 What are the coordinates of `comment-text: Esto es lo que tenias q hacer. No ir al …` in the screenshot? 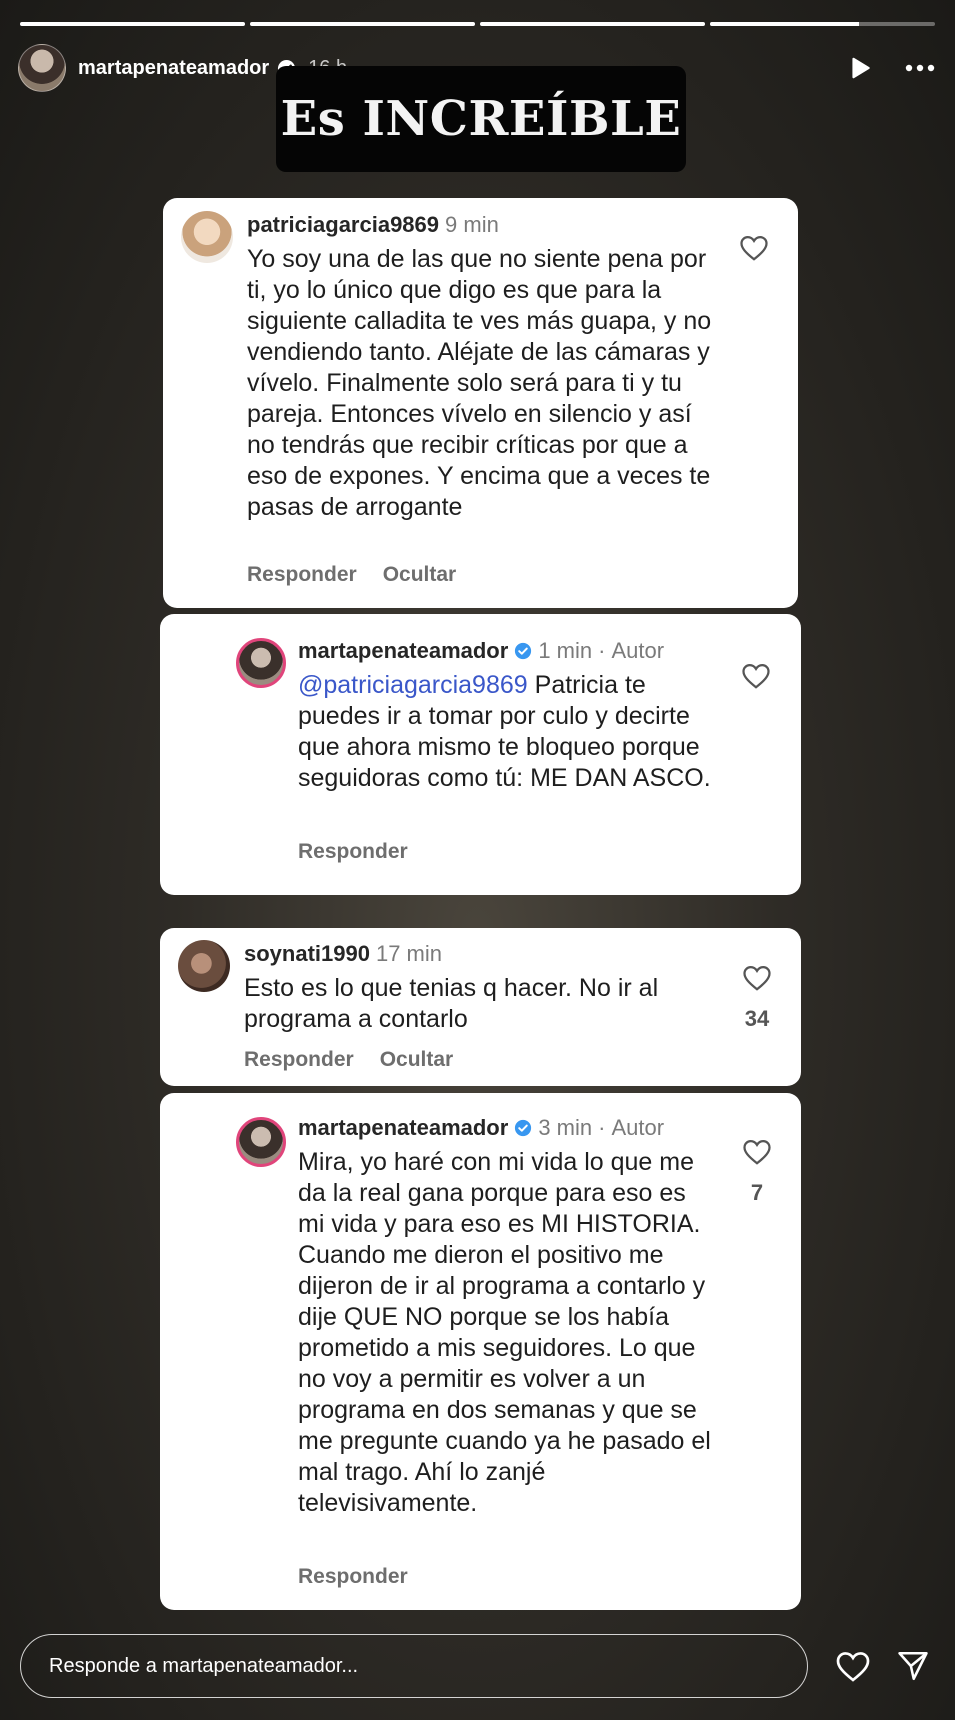 It's located at (451, 1003).